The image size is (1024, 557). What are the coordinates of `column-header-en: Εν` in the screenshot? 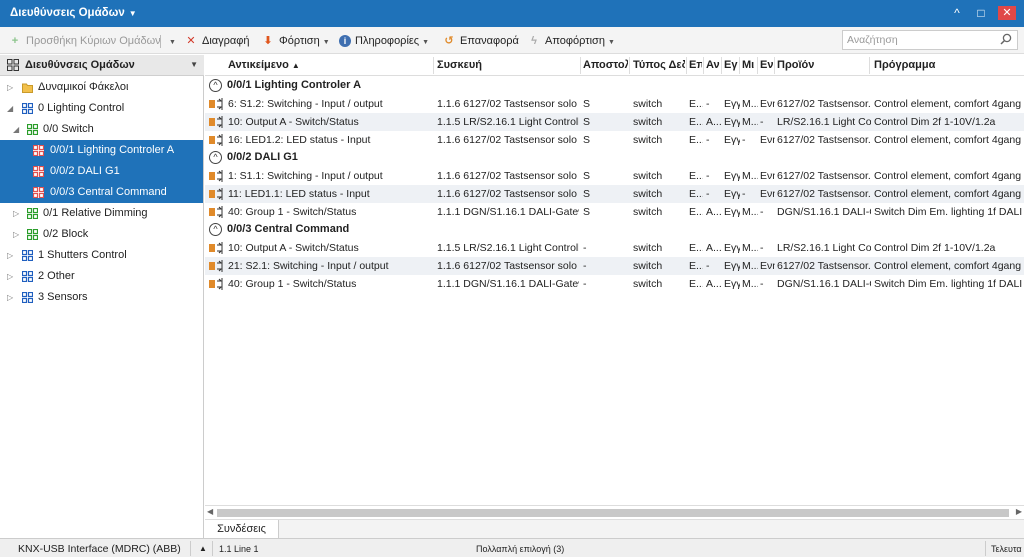 It's located at (767, 65).